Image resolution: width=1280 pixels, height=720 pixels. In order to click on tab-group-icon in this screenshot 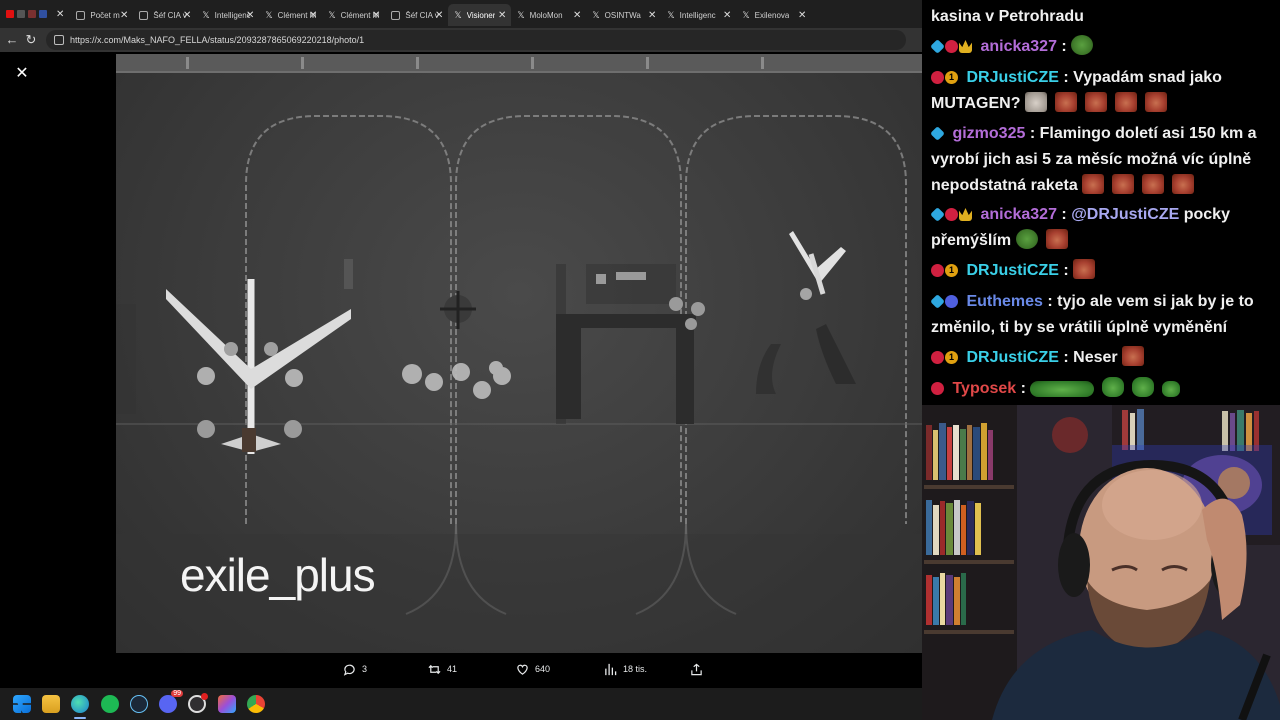, I will do `click(21, 14)`.